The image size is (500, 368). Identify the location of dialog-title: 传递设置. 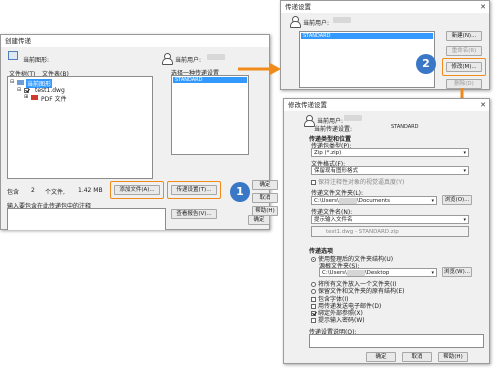
(385, 7).